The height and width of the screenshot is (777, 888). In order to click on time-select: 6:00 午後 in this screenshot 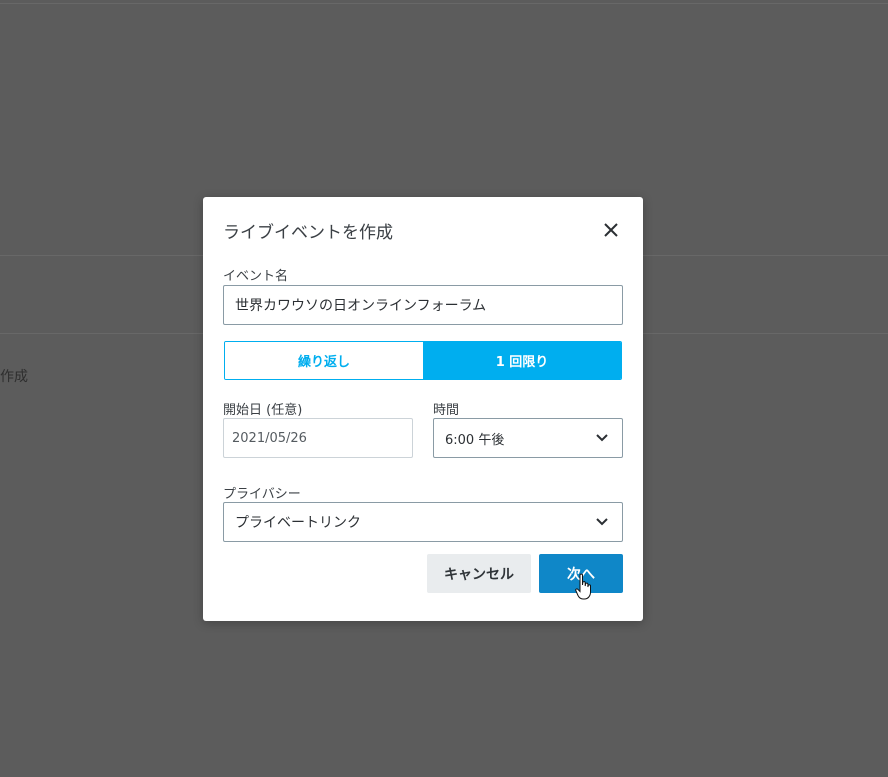, I will do `click(528, 438)`.